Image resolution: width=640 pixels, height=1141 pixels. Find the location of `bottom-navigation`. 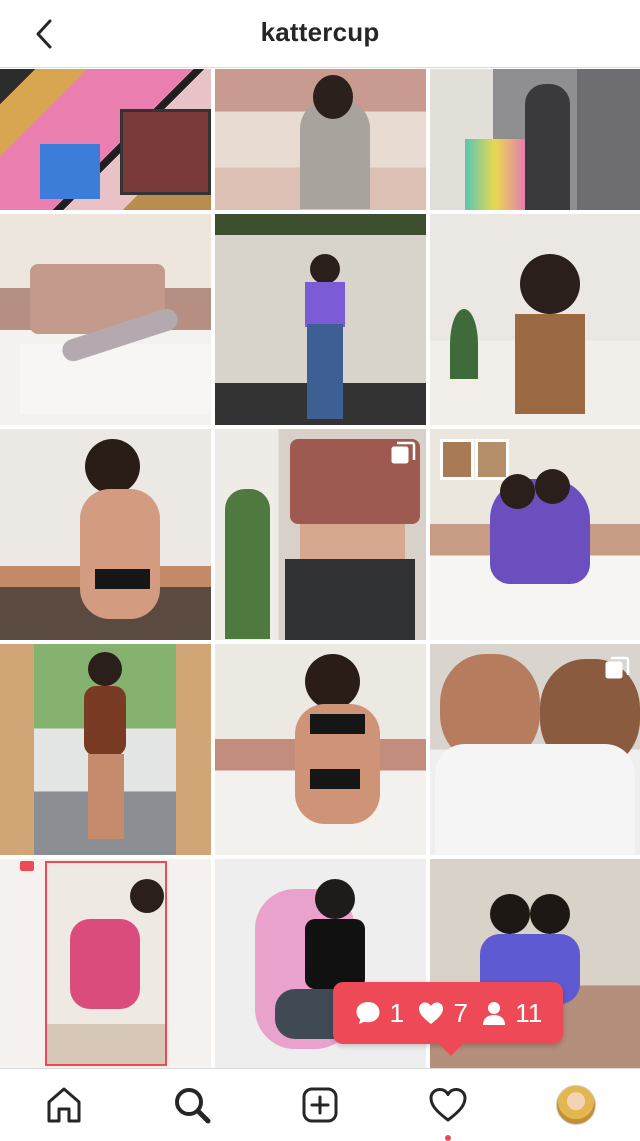

bottom-navigation is located at coordinates (320, 1104).